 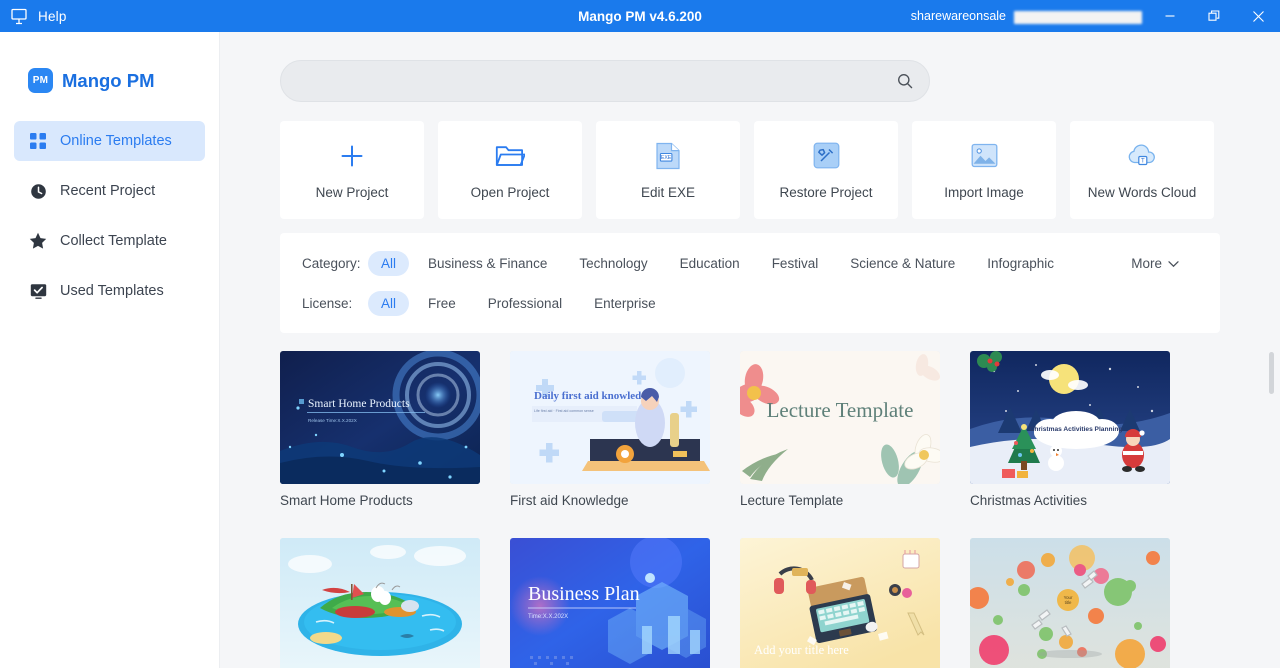 What do you see at coordinates (710, 263) in the screenshot?
I see `category-chip-education: Education` at bounding box center [710, 263].